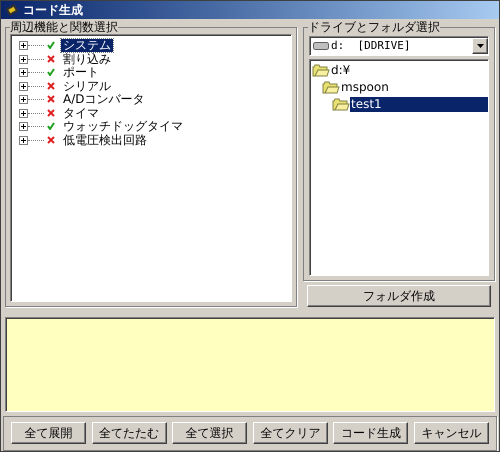 The image size is (500, 452). I want to click on create-folder-button: フォルダ作成, so click(399, 296).